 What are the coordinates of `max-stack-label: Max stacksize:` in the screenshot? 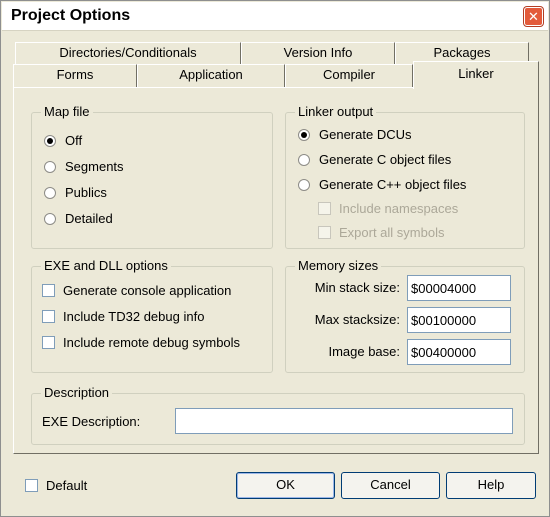 It's located at (357, 319).